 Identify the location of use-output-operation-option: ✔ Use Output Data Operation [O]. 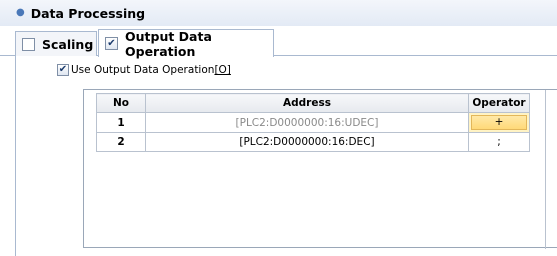
(144, 70).